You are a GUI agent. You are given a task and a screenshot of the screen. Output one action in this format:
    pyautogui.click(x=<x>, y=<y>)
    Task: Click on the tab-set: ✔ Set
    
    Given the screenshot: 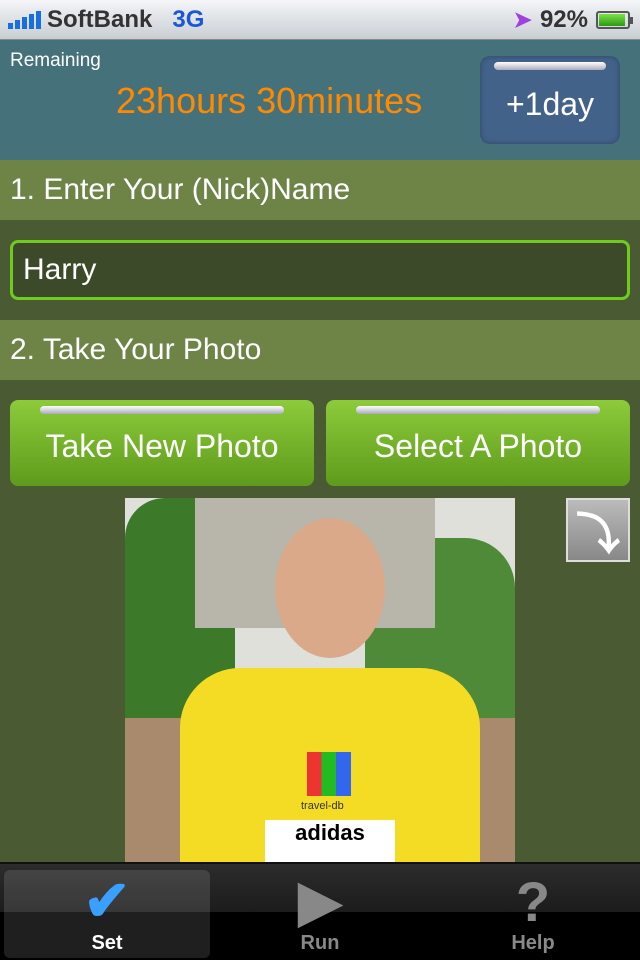 What is the action you would take?
    pyautogui.click(x=107, y=913)
    